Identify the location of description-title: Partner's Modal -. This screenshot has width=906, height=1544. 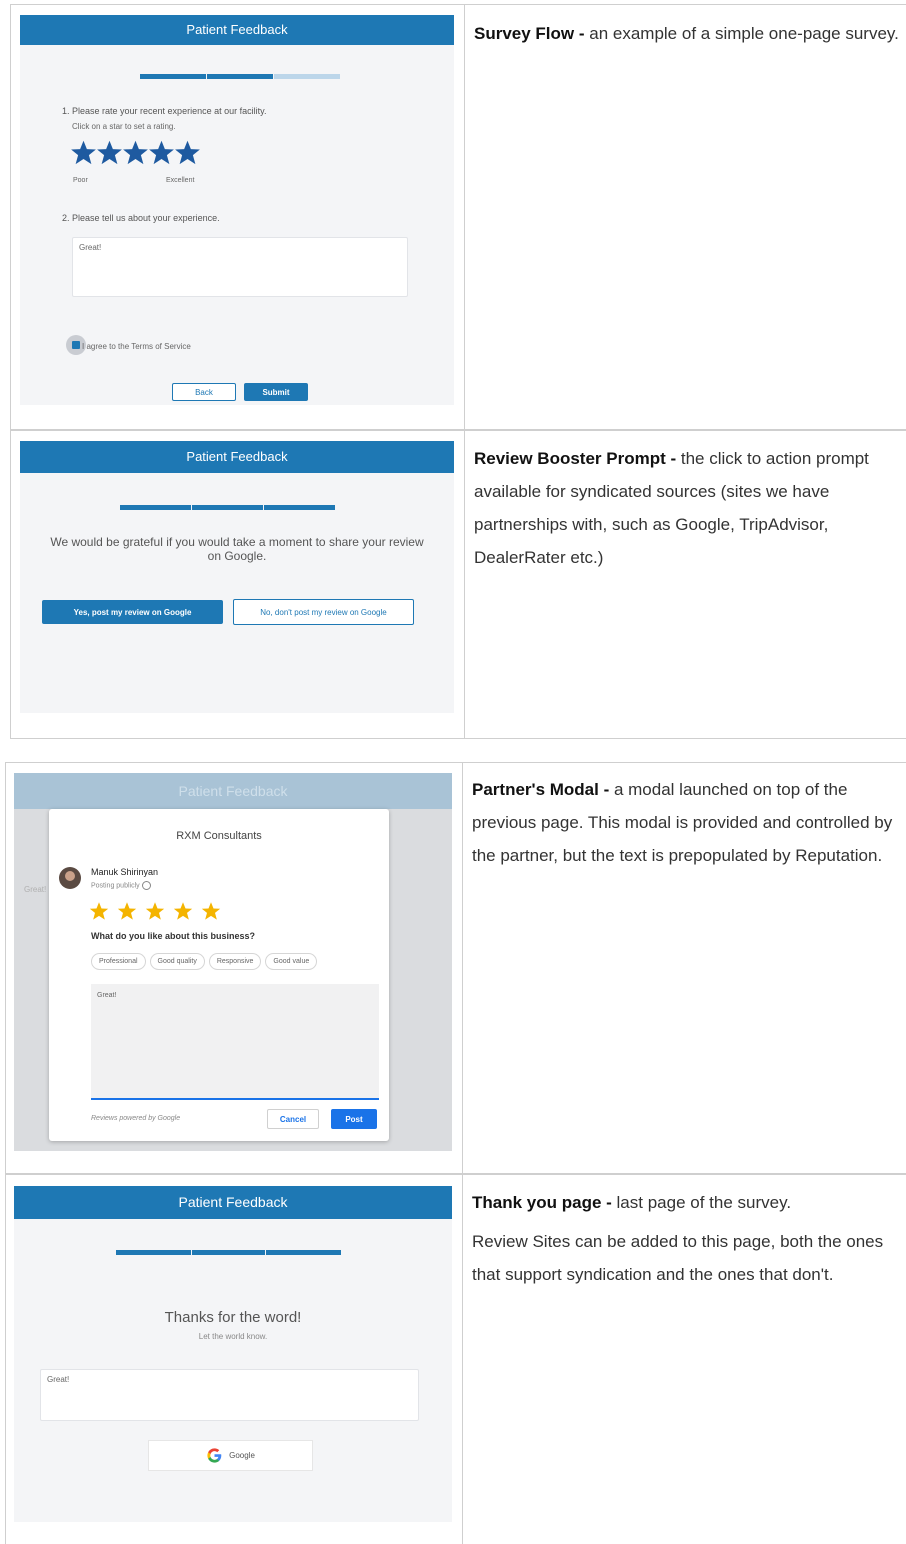
(543, 789).